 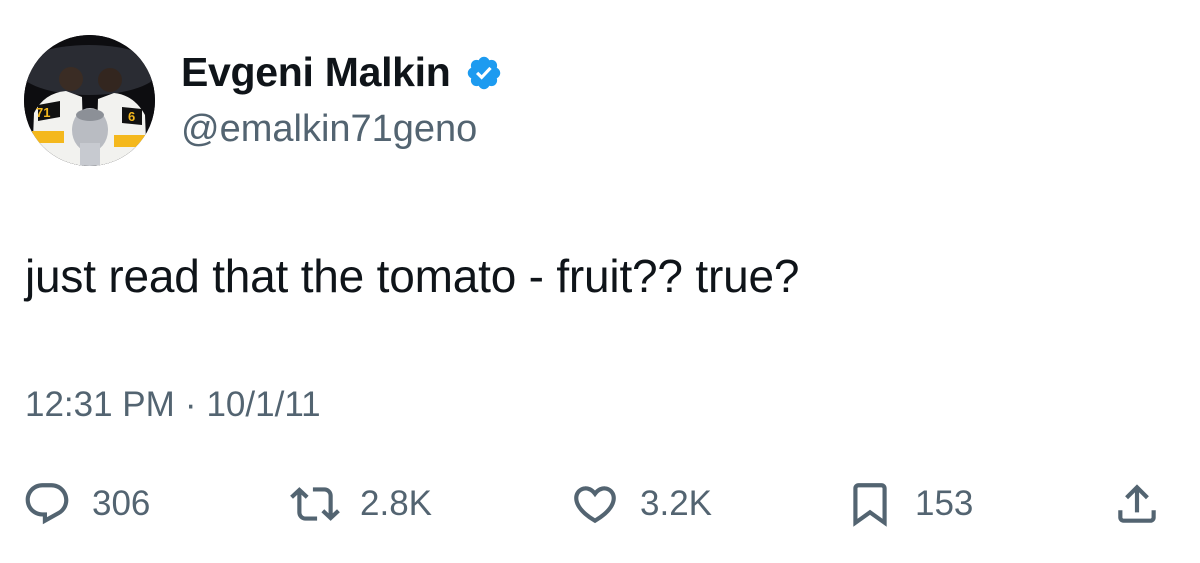 I want to click on bookmark-button: 153, so click(x=909, y=504).